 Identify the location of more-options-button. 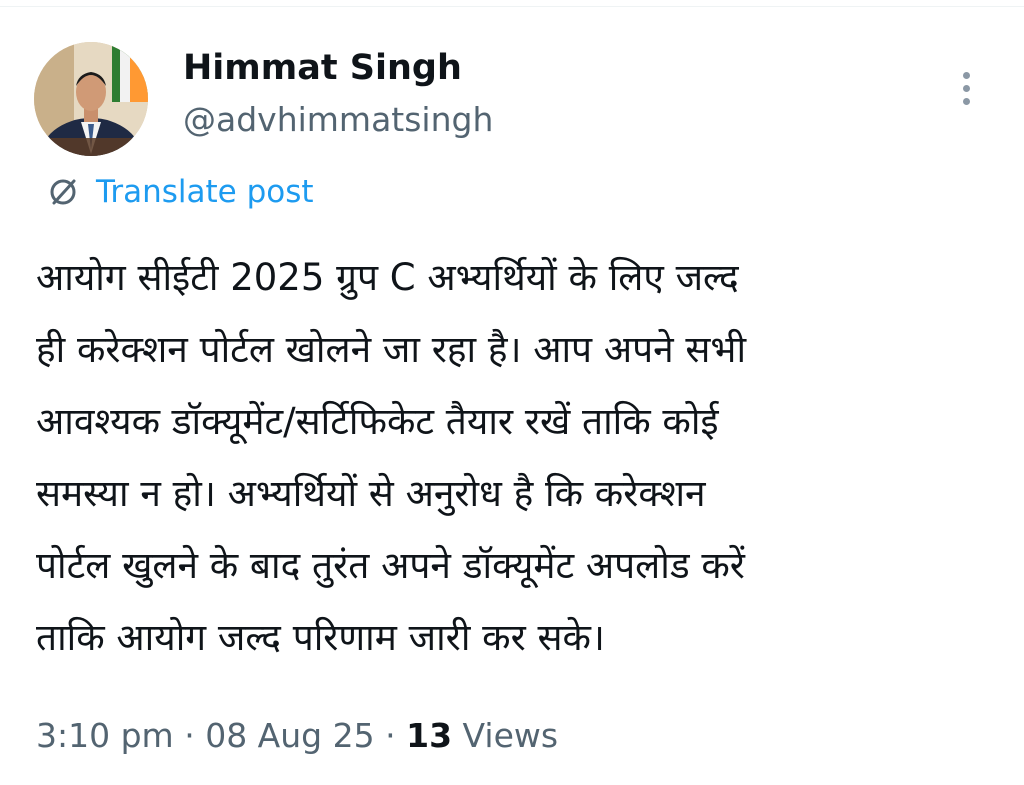
(966, 88).